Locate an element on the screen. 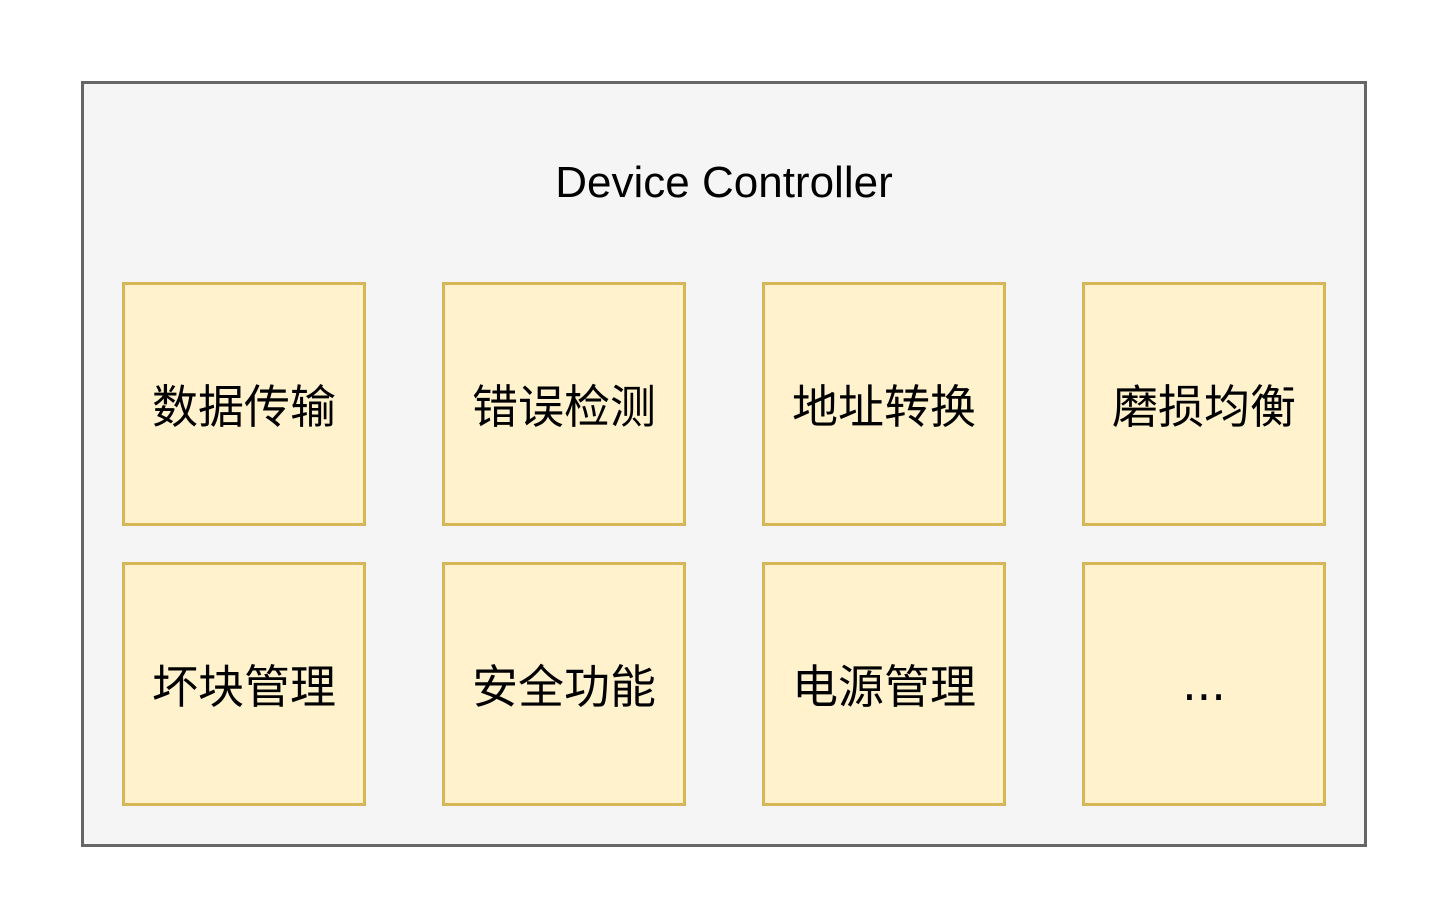  module-address-translation: 地址转换 is located at coordinates (884, 404).